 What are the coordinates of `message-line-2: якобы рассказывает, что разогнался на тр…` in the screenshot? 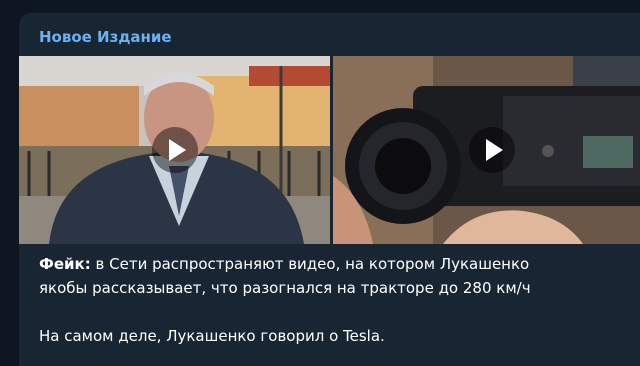 It's located at (285, 288).